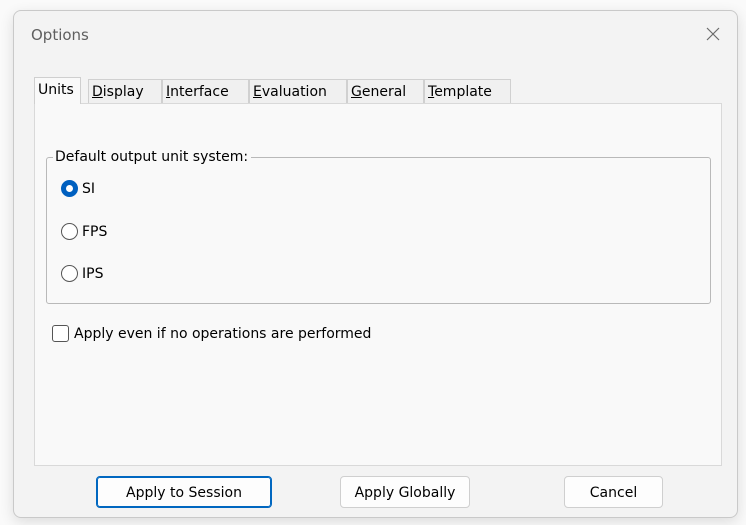 The height and width of the screenshot is (525, 746). Describe the element at coordinates (405, 492) in the screenshot. I see `apply-globally-button: Apply Globally` at that location.